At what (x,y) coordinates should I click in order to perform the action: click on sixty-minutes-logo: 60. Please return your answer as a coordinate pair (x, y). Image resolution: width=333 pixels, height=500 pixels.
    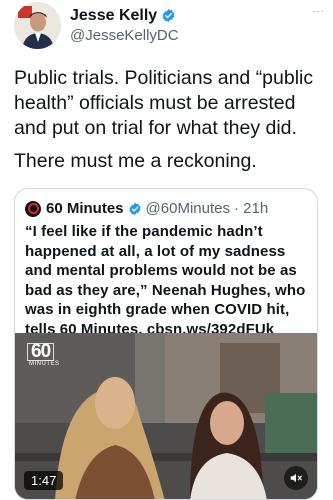
    Looking at the image, I should click on (41, 351).